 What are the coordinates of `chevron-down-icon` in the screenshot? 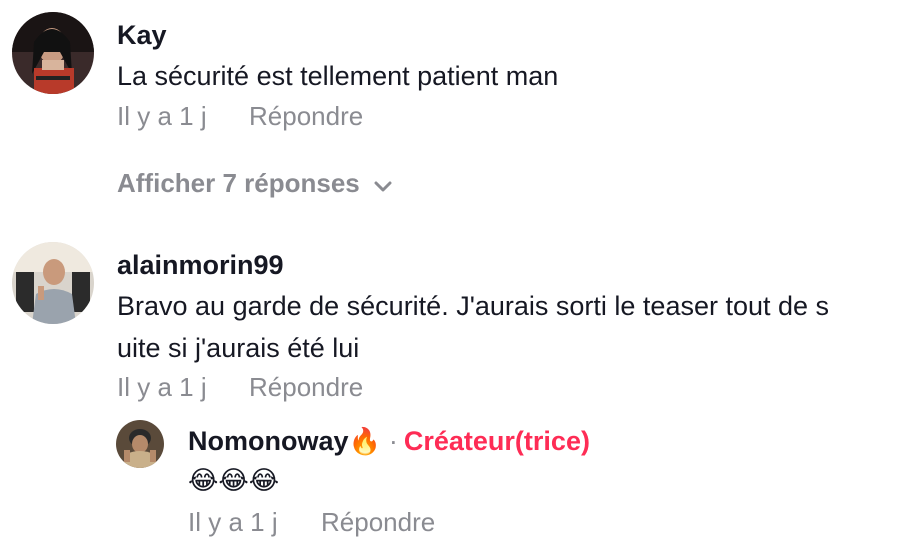 It's located at (383, 184).